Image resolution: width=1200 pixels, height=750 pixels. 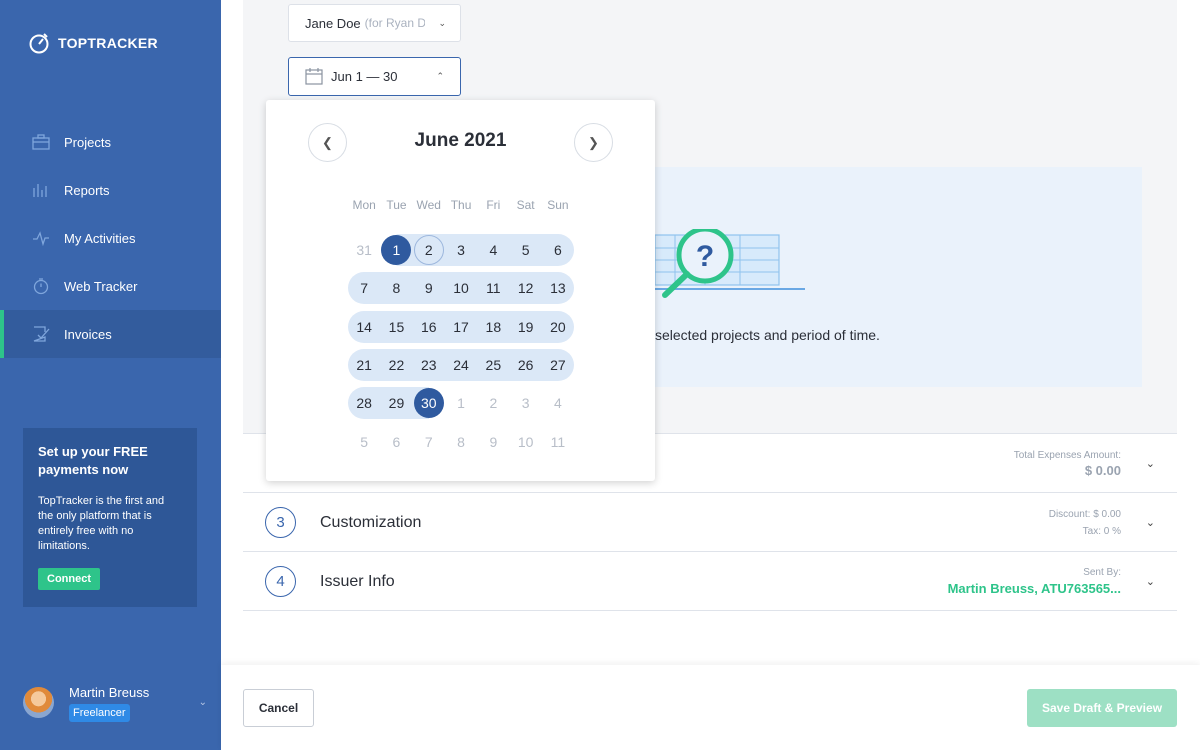 I want to click on date-range-value: Jun 1 — 30, so click(x=364, y=76).